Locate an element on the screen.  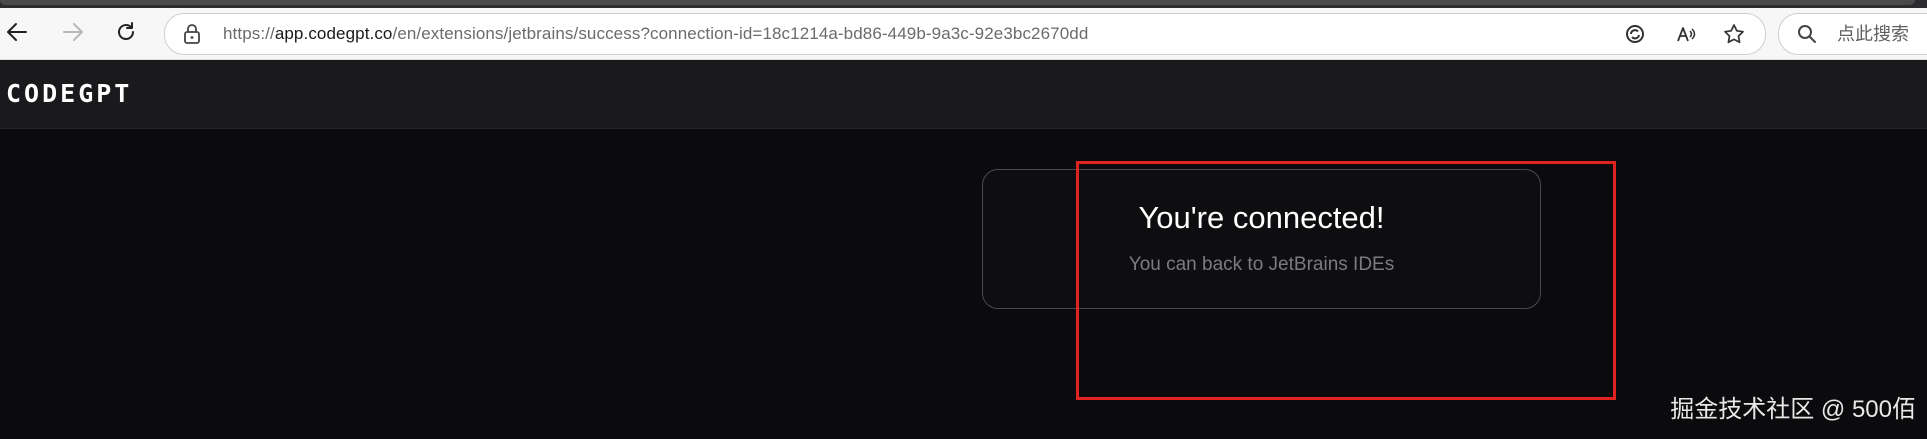
back-arrow-icon is located at coordinates (17, 34).